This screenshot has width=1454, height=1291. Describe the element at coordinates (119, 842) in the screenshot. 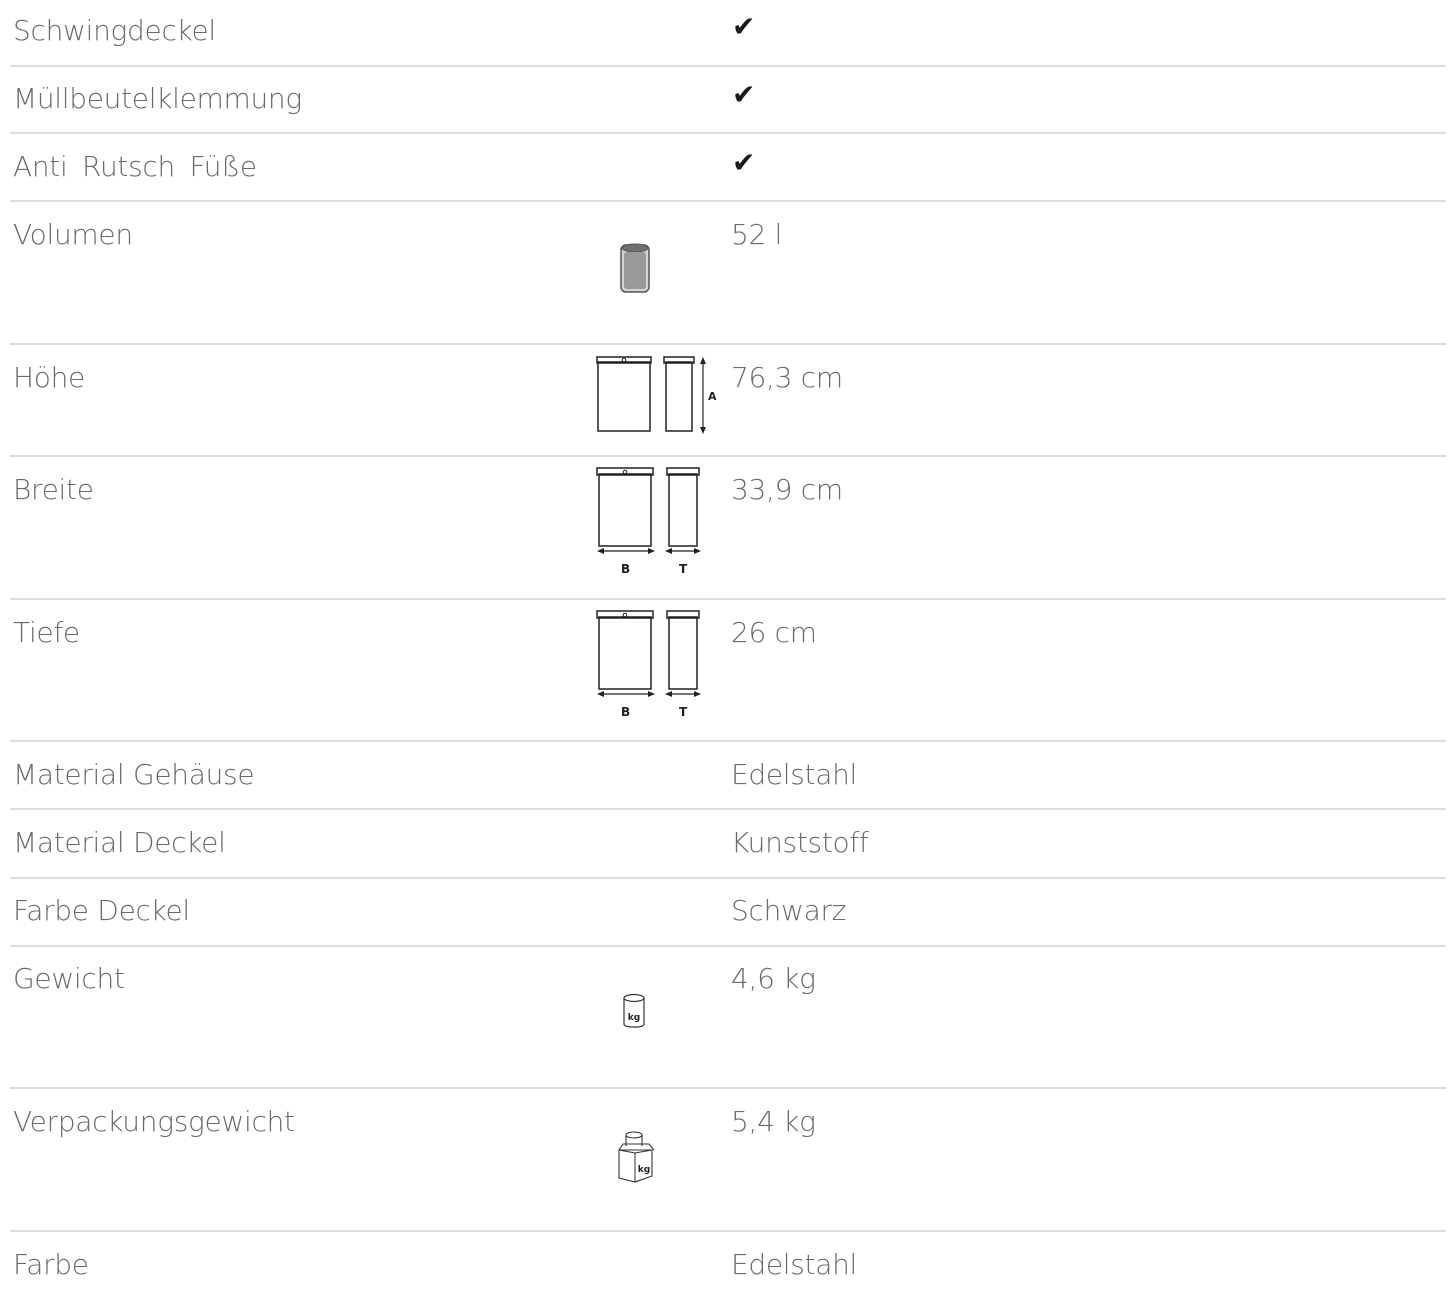

I see `spec-label-material-deckel: Material Deckel` at that location.